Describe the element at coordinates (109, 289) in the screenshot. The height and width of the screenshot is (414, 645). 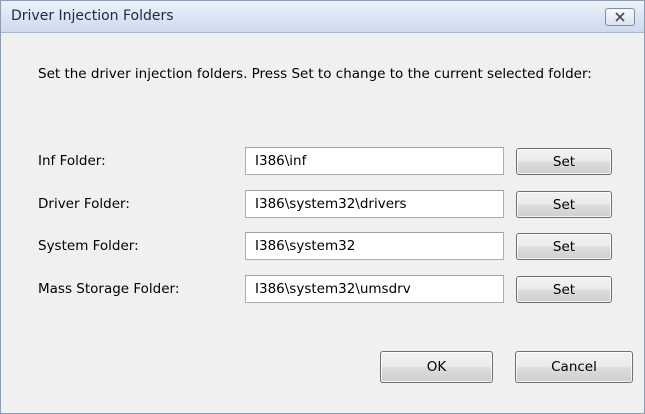
I see `mass-storage-folder-label: Mass Storage Folder:` at that location.